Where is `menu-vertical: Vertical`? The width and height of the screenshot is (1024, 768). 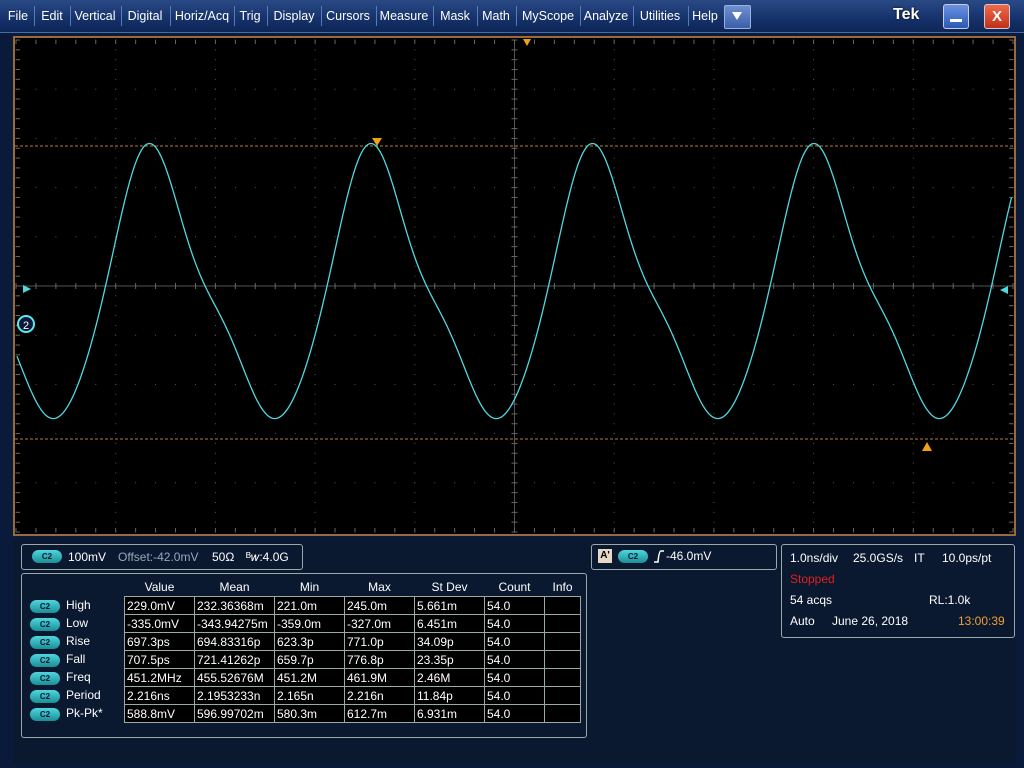 menu-vertical: Vertical is located at coordinates (95, 16).